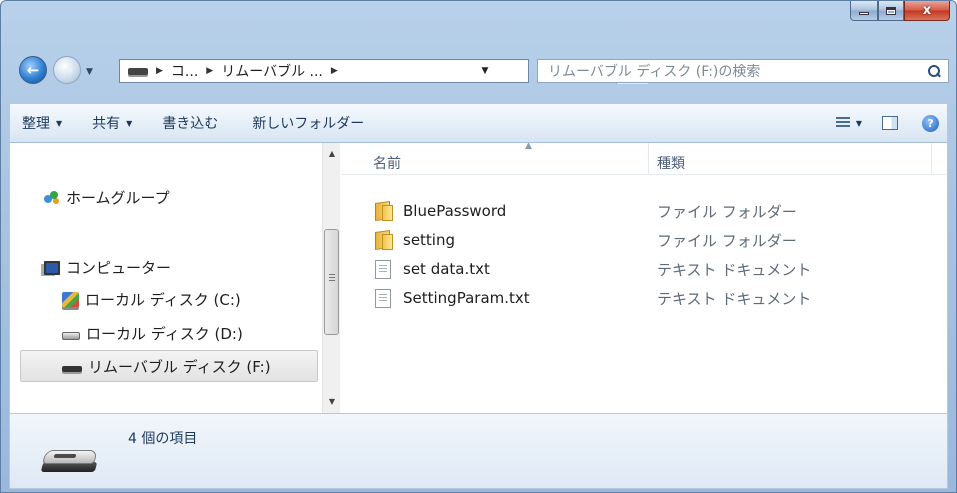 The width and height of the screenshot is (957, 493). Describe the element at coordinates (653, 298) in the screenshot. I see `file-row-settingparam-txt: SettingParam.txt テキスト ドキュメント` at that location.